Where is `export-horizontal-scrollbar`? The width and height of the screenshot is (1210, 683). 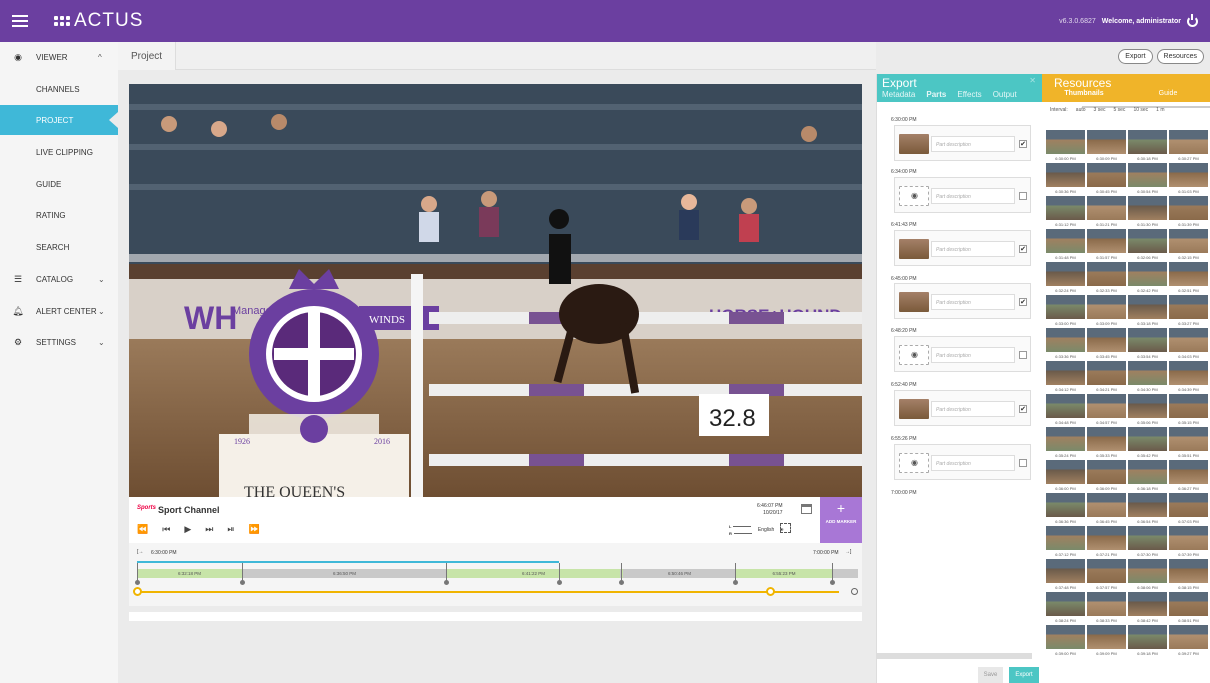 export-horizontal-scrollbar is located at coordinates (954, 656).